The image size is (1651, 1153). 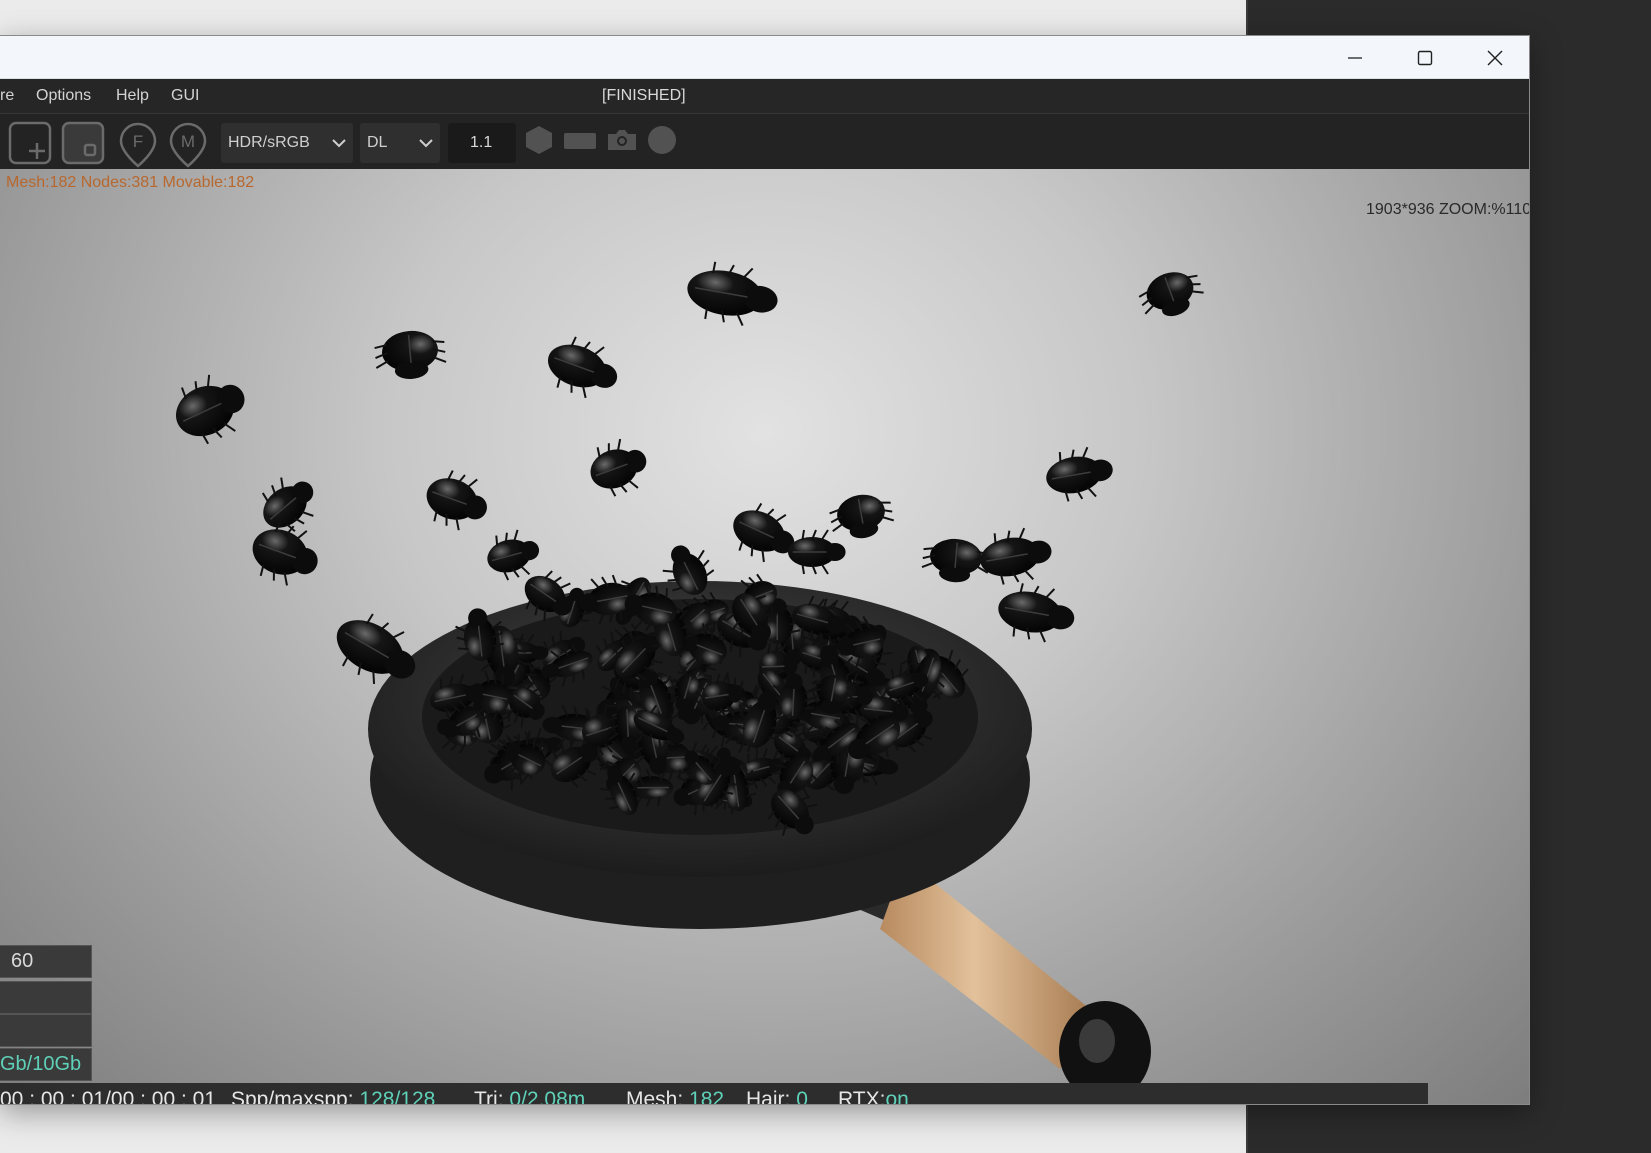 I want to click on spp-value: 128/128, so click(x=397, y=1096).